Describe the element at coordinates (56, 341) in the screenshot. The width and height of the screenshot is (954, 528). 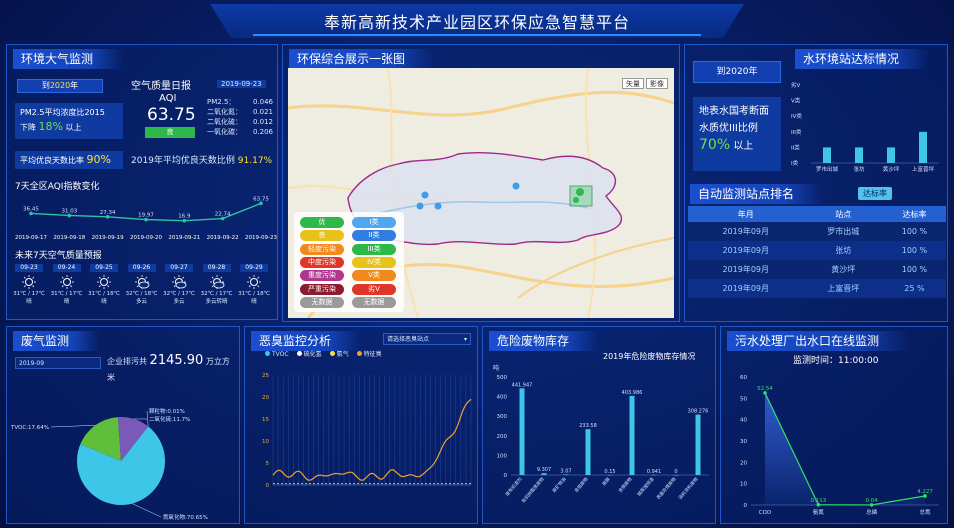
I see `waste-gas-title: 废气监测` at that location.